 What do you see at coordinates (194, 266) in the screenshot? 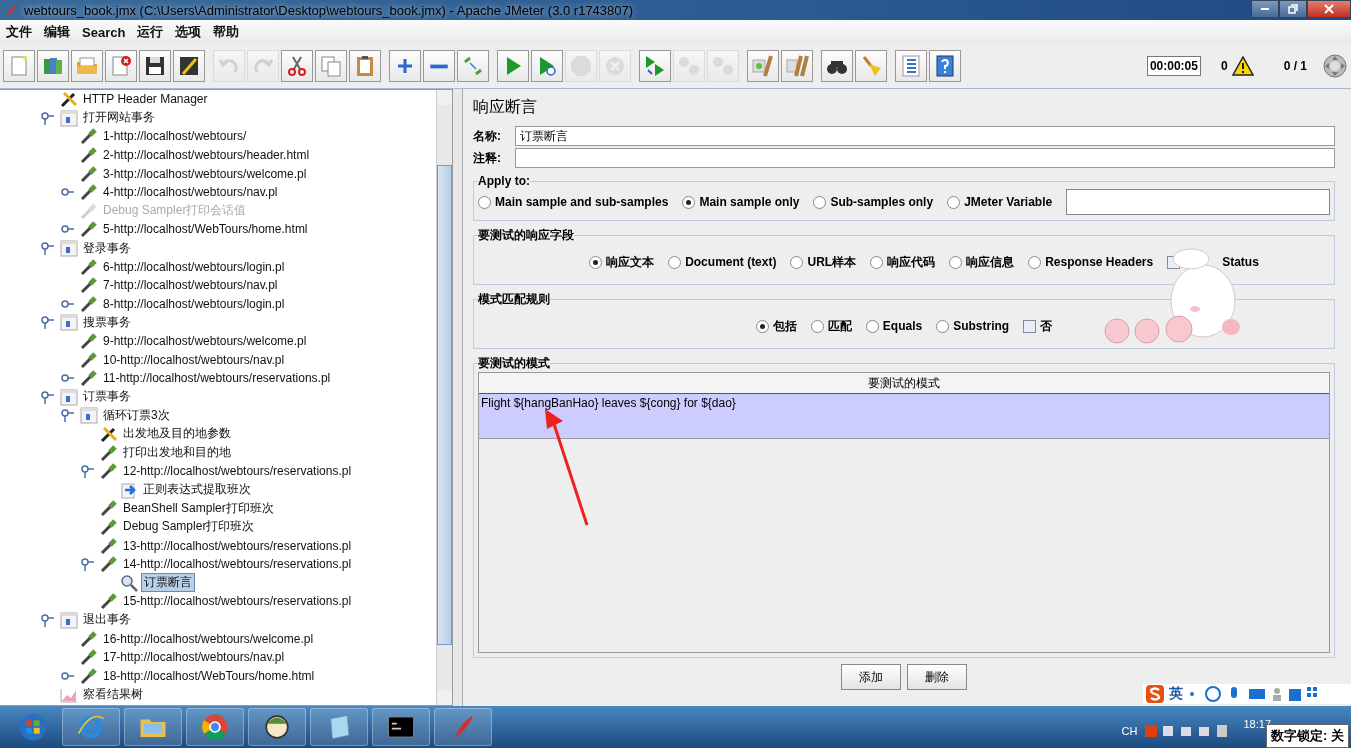
I see `tree-item: 6-http://localhost/webtours/login.pl` at bounding box center [194, 266].